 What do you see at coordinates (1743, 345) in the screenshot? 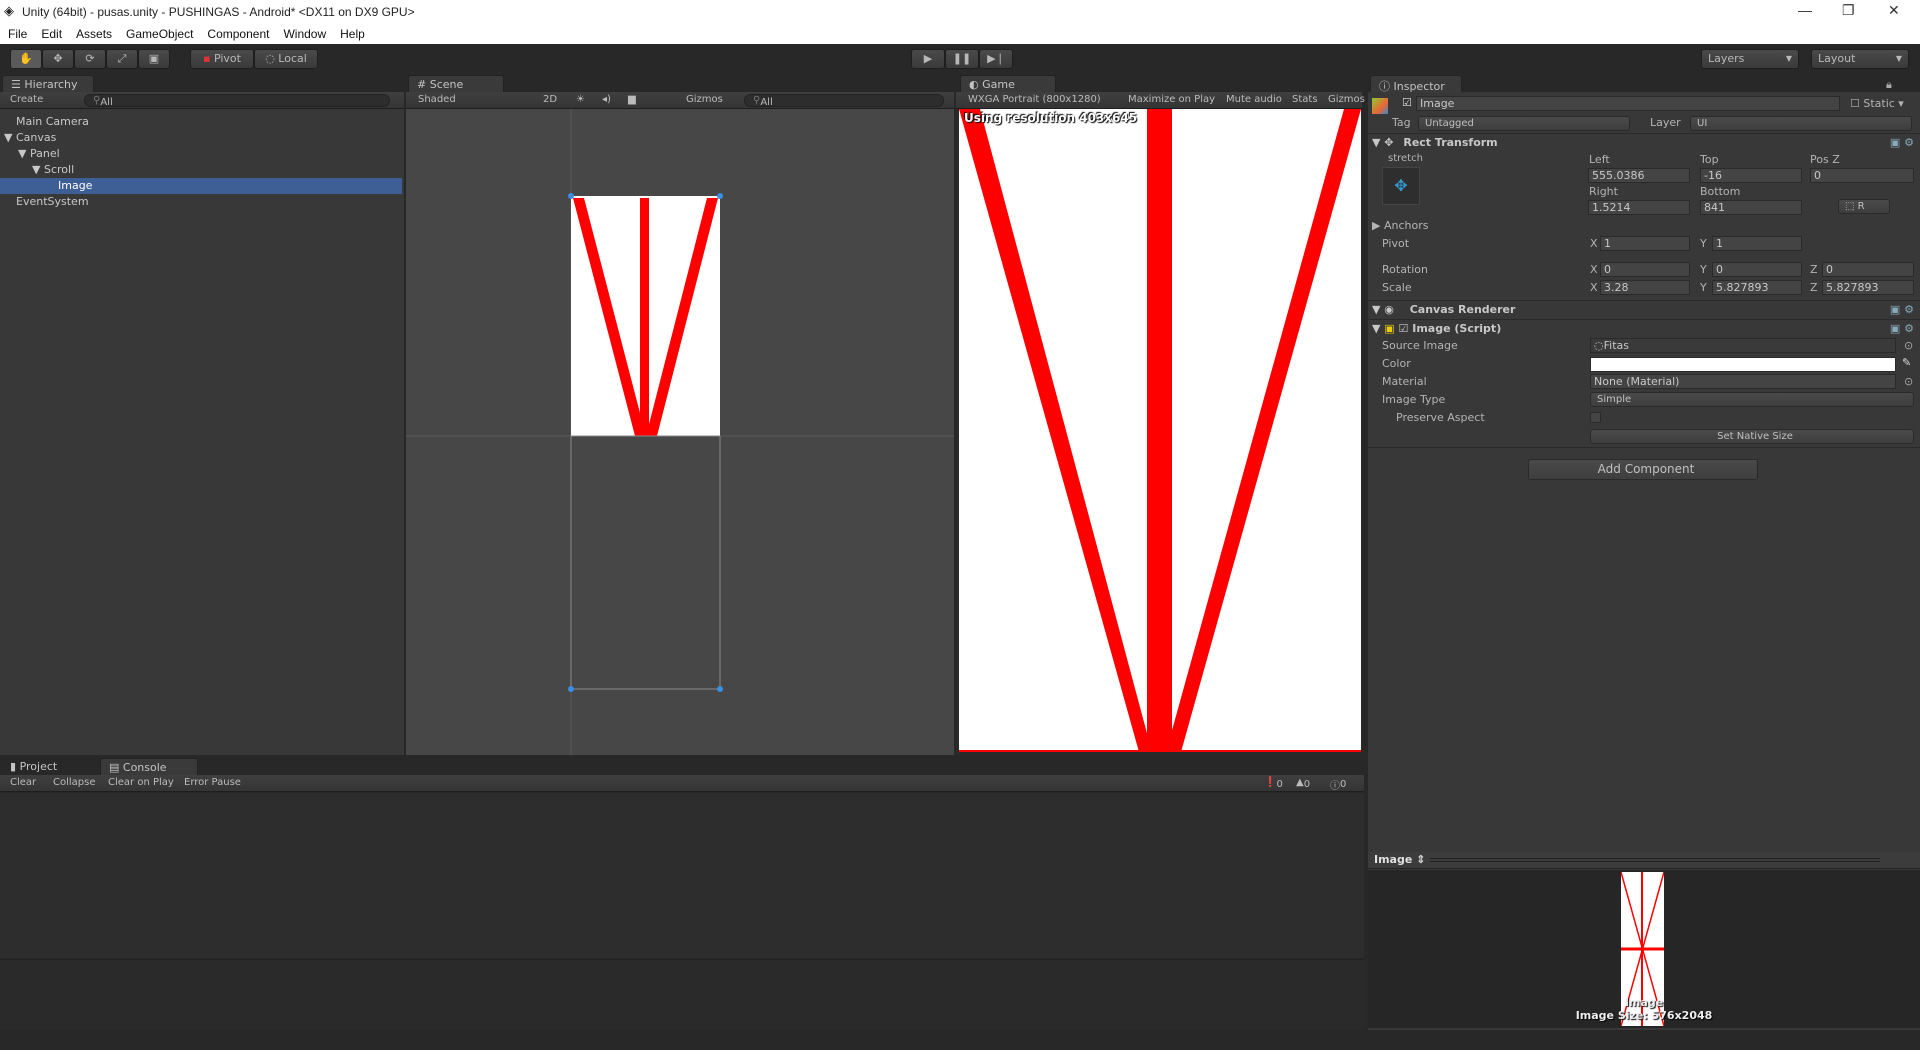
I see `source-image-field: ◌Fitas` at bounding box center [1743, 345].